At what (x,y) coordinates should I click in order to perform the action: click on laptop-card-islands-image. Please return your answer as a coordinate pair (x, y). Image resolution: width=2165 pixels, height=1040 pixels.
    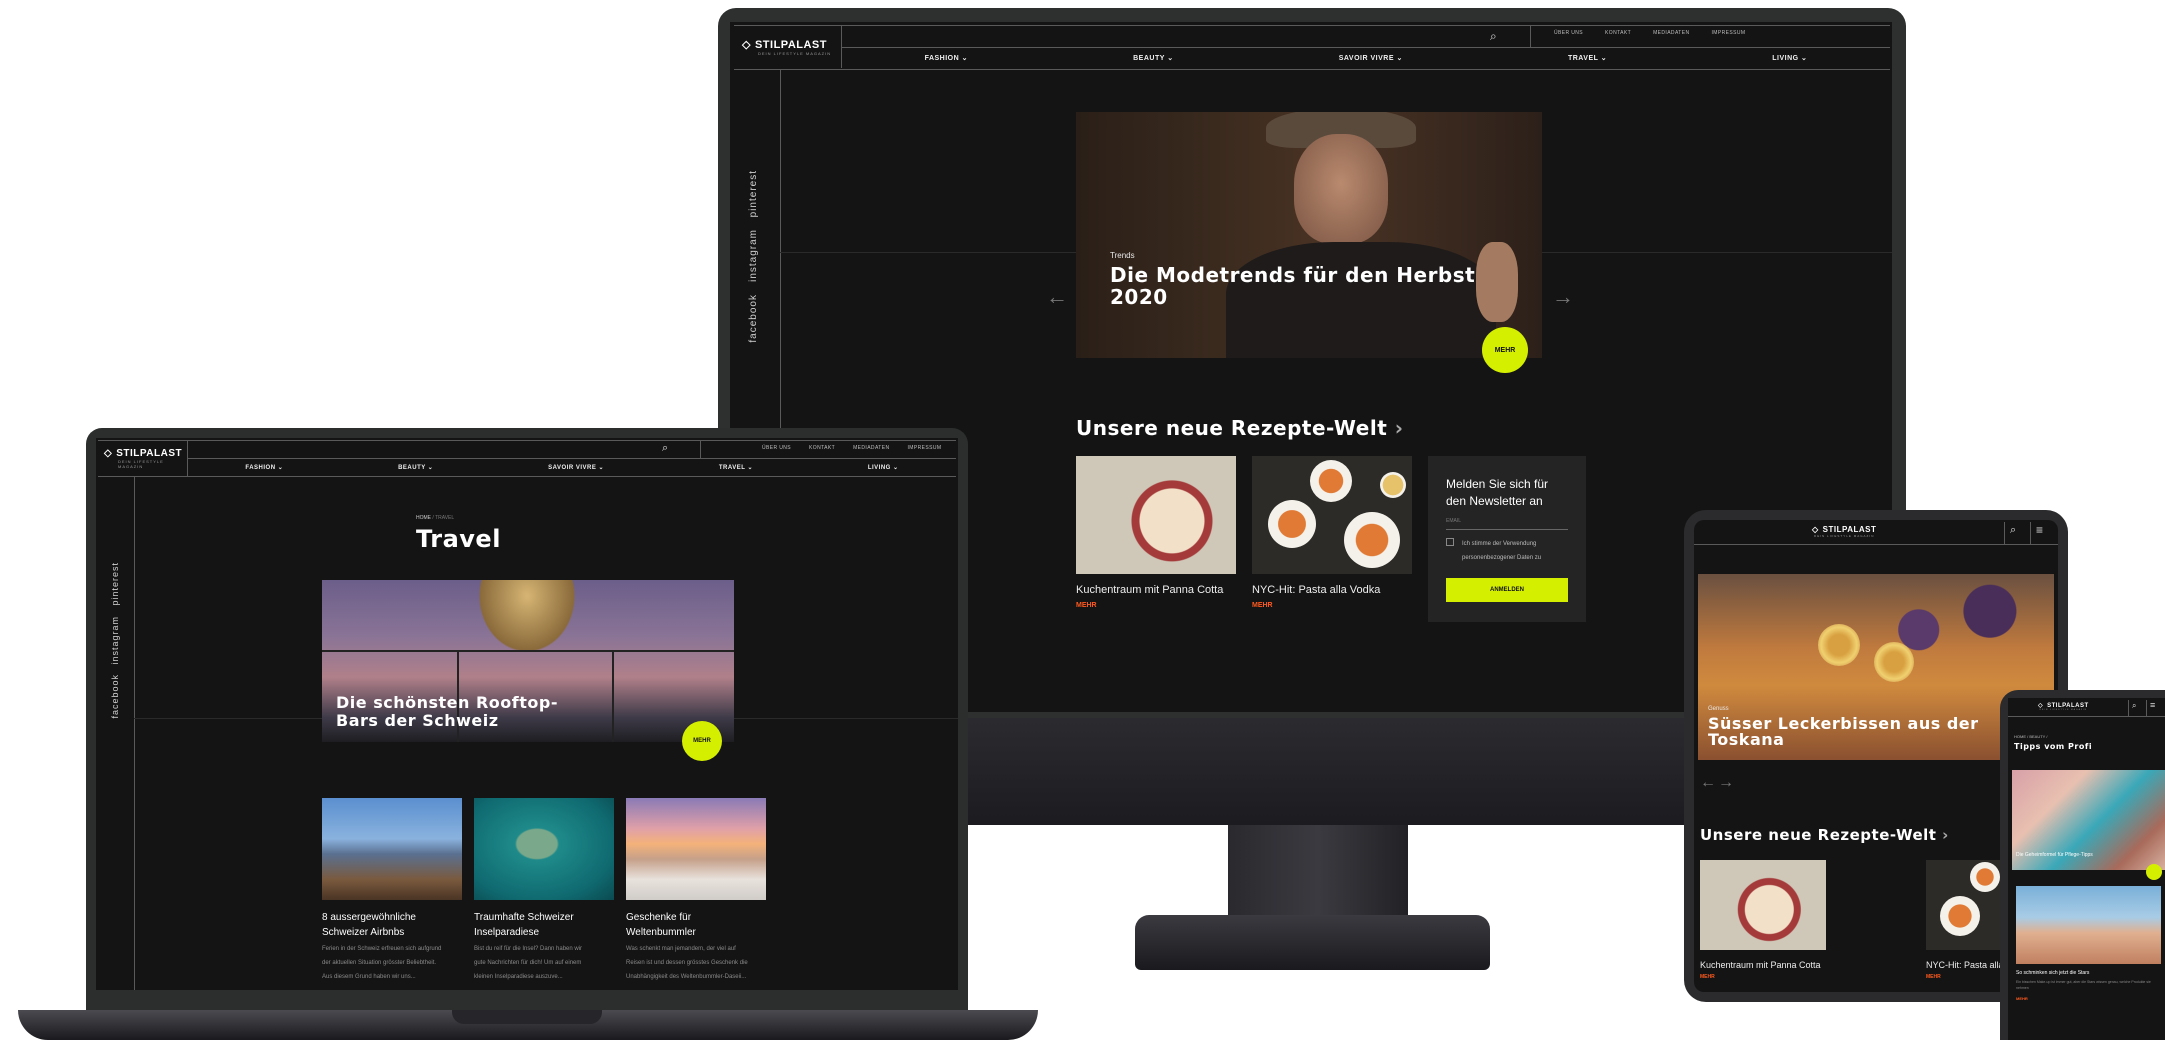
    Looking at the image, I should click on (544, 849).